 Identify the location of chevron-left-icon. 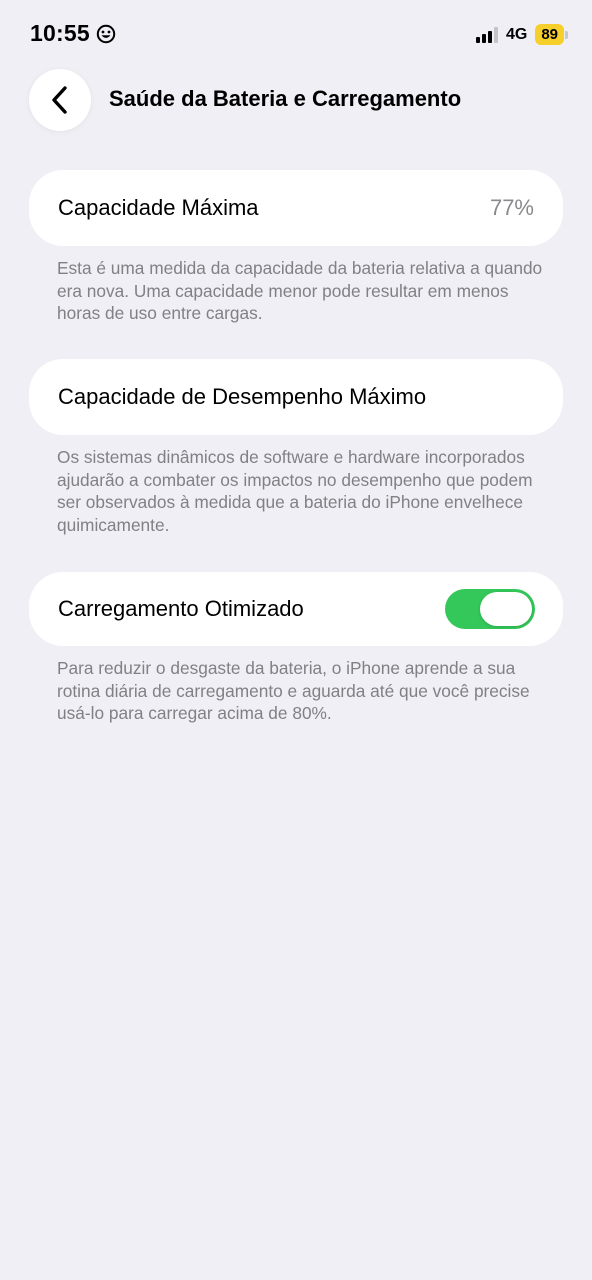
(59, 100).